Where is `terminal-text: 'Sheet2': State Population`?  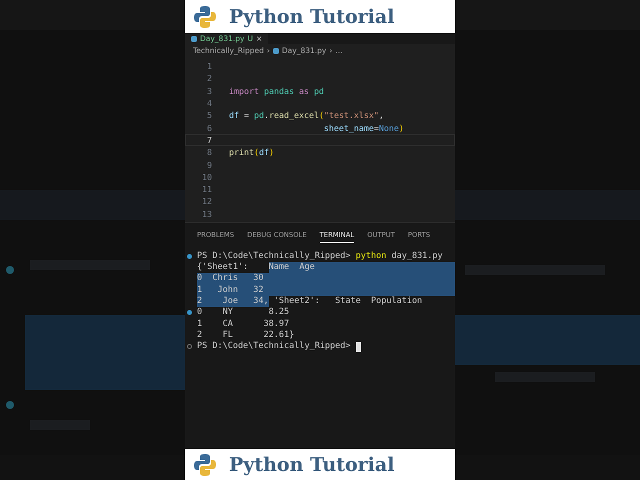
terminal-text: 'Sheet2': State Population is located at coordinates (347, 302).